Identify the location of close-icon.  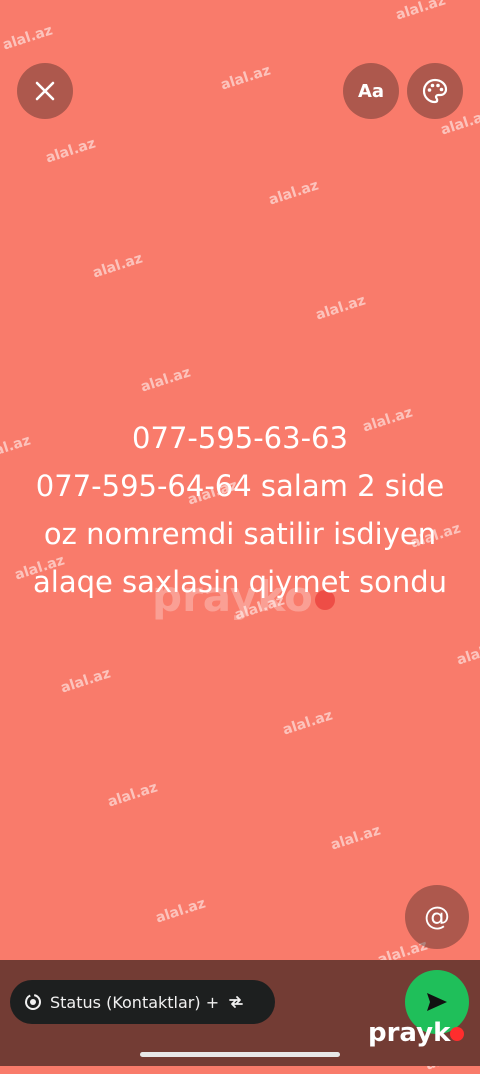
(45, 91).